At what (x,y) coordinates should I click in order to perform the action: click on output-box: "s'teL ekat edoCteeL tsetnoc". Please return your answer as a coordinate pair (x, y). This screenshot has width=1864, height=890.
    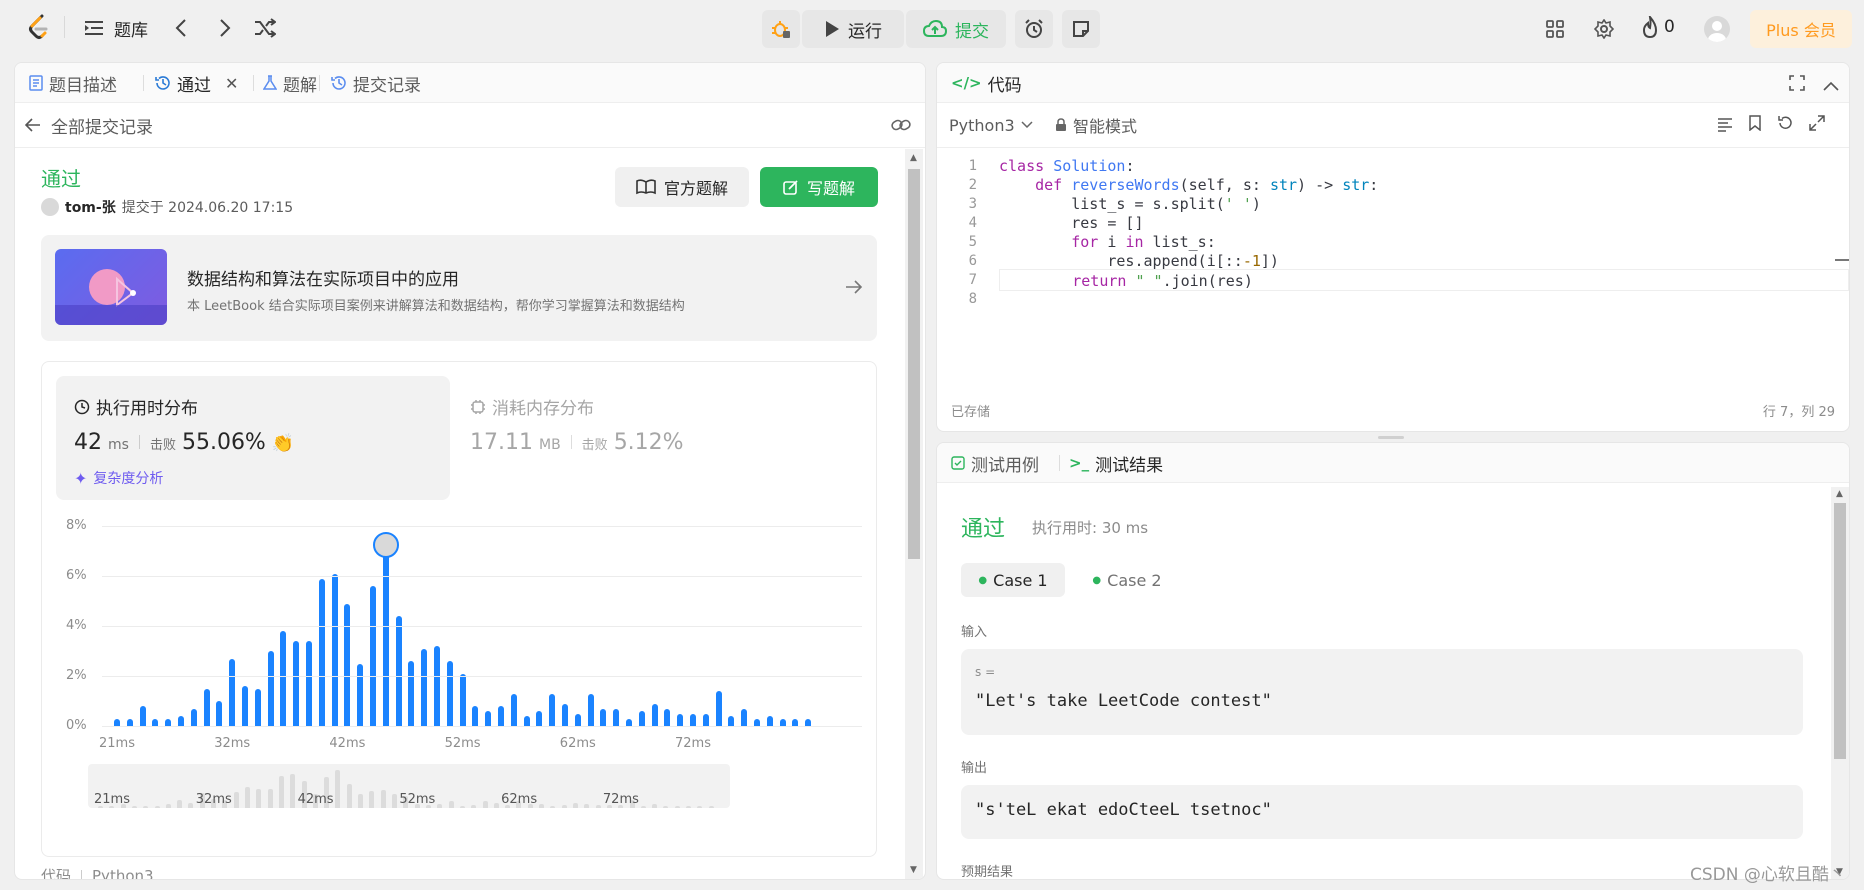
    Looking at the image, I should click on (1382, 812).